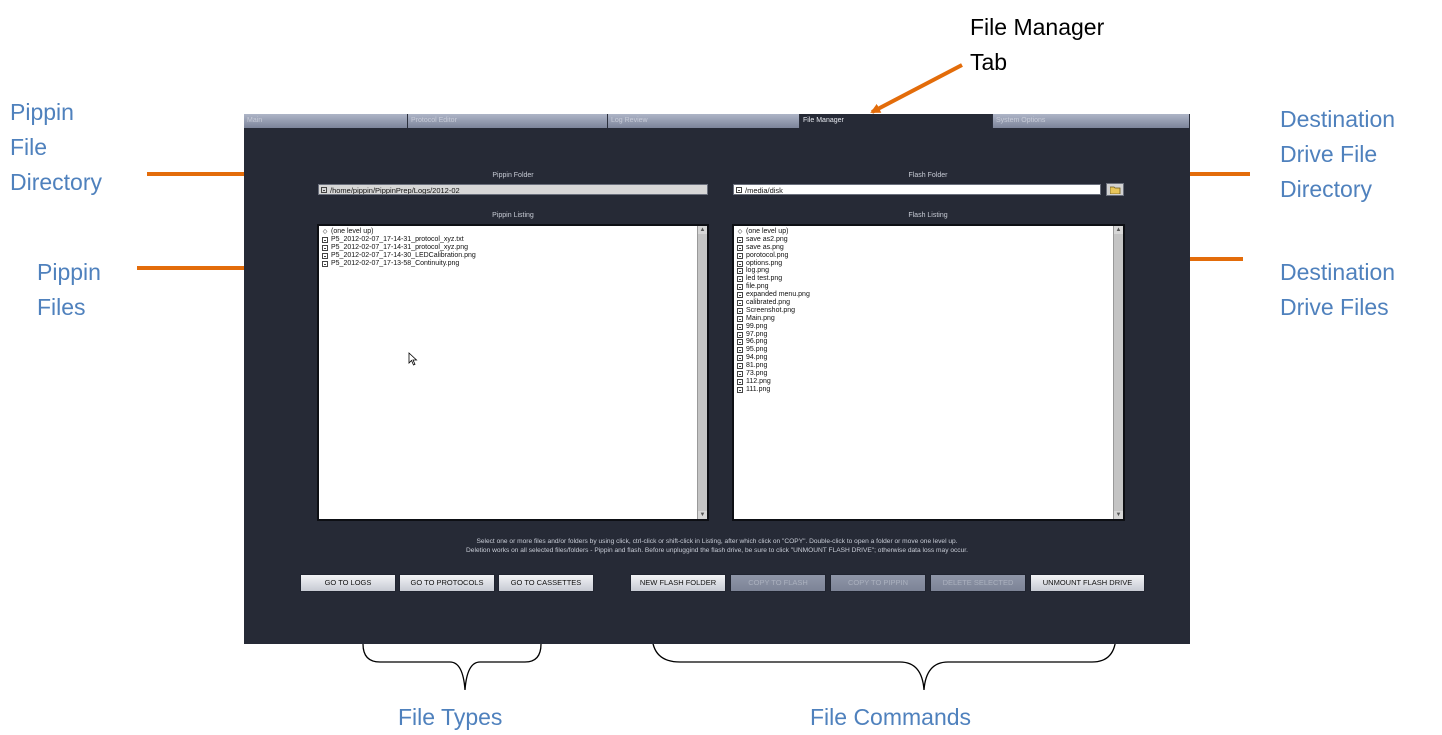 The width and height of the screenshot is (1442, 735). What do you see at coordinates (1338, 154) in the screenshot?
I see `callout-destination-drive-file-directory: Destination Drive File Directory` at bounding box center [1338, 154].